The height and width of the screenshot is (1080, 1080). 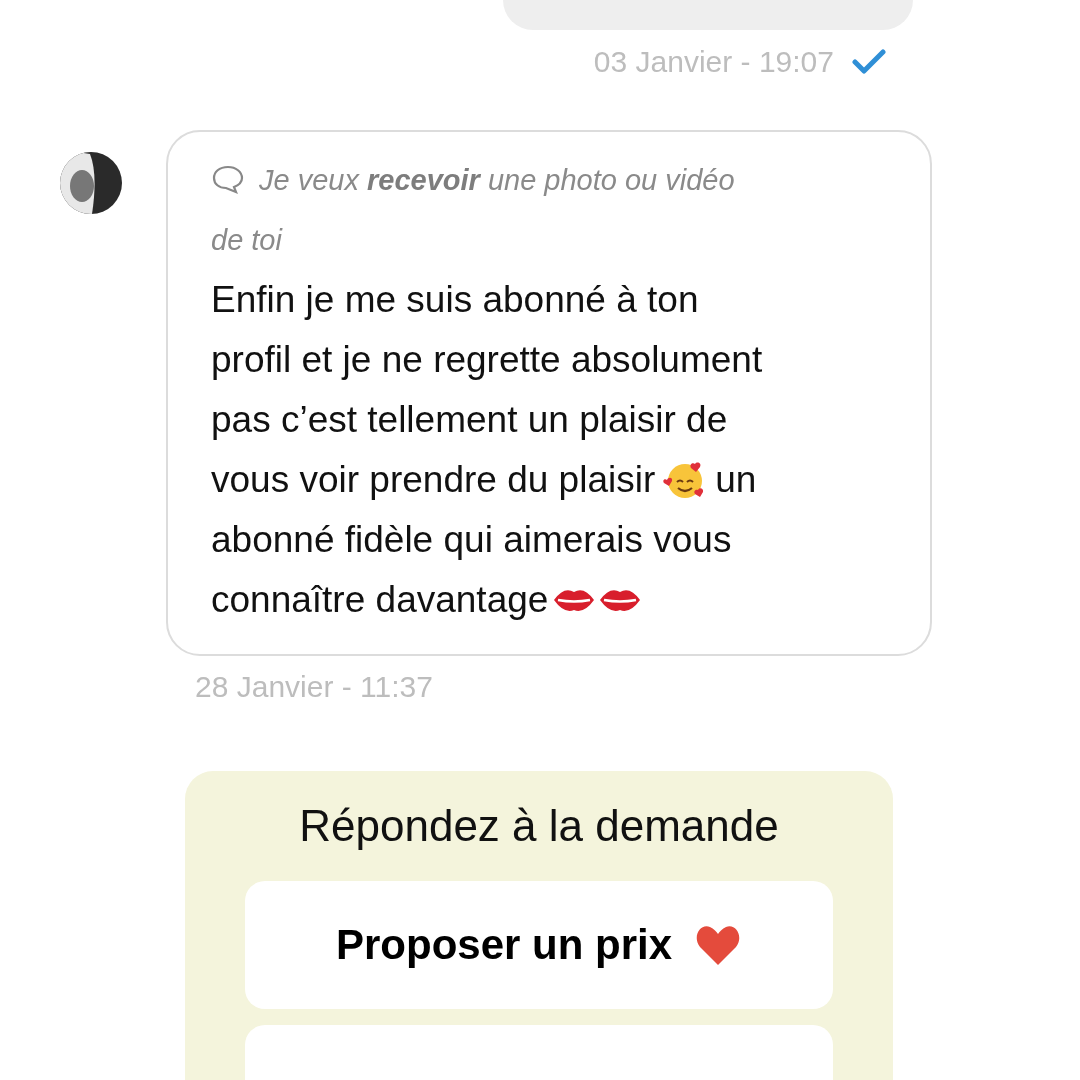 What do you see at coordinates (469, 420) in the screenshot?
I see `message-text: pas c’est tellement un plaisir de` at bounding box center [469, 420].